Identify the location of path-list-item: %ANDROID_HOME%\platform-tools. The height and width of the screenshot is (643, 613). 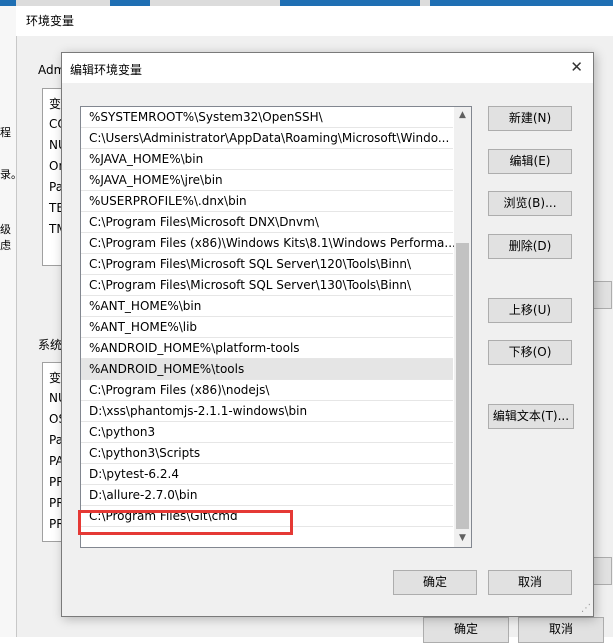
(267, 348).